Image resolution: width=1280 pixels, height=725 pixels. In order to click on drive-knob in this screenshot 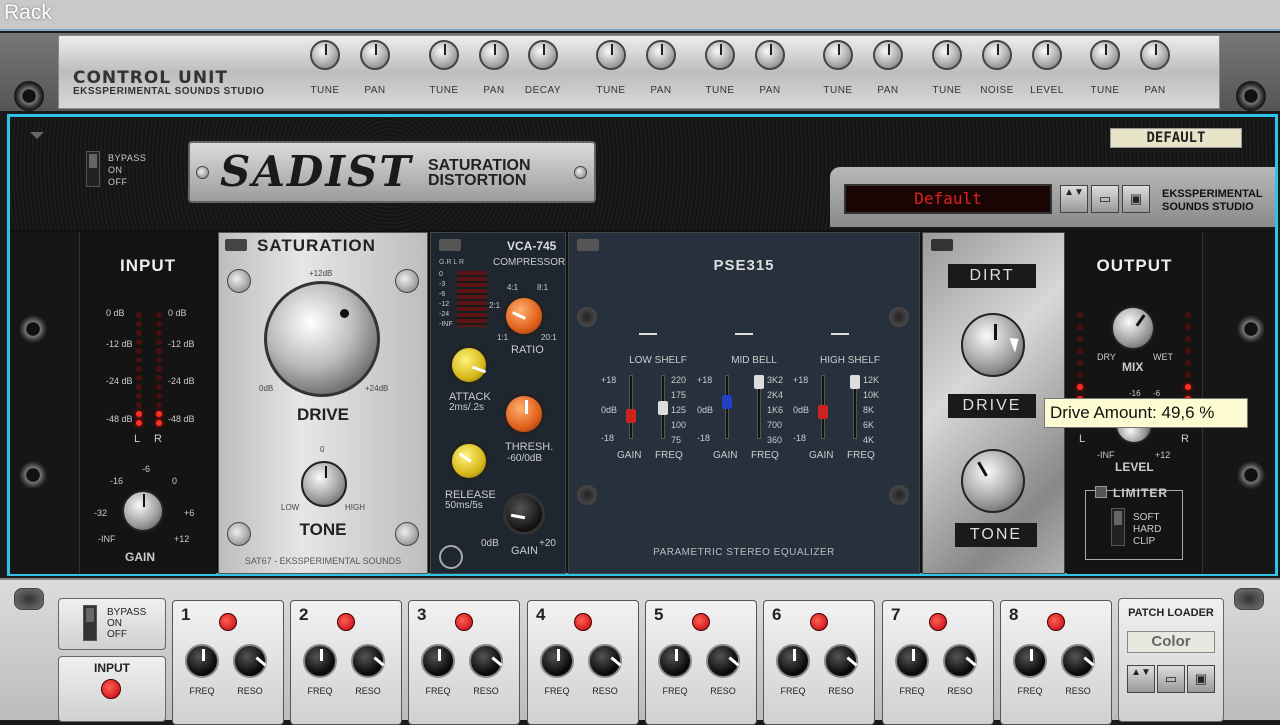, I will do `click(322, 339)`.